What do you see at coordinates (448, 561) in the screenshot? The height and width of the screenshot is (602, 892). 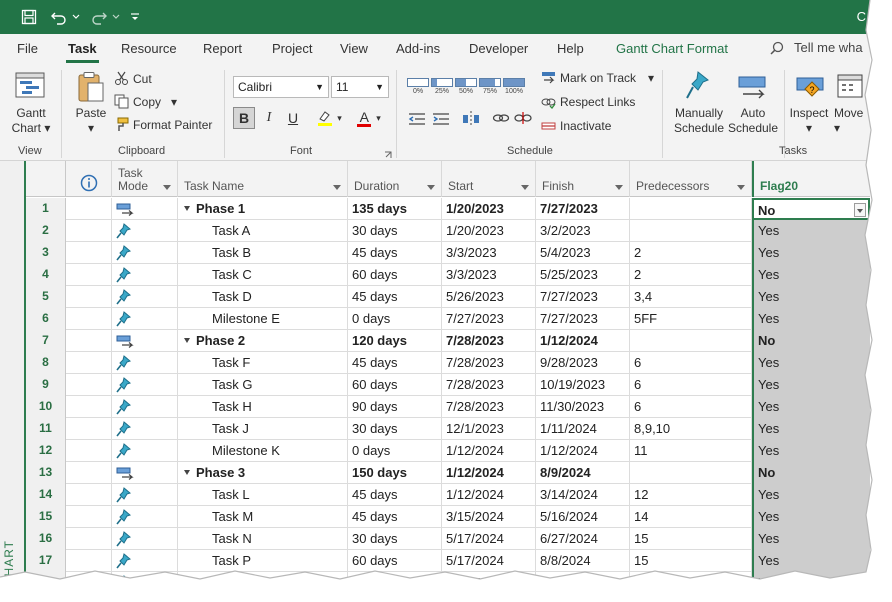 I see `task-row: 17 Task P 60 days 5/17/2024 8/8/2024 15 Yes` at bounding box center [448, 561].